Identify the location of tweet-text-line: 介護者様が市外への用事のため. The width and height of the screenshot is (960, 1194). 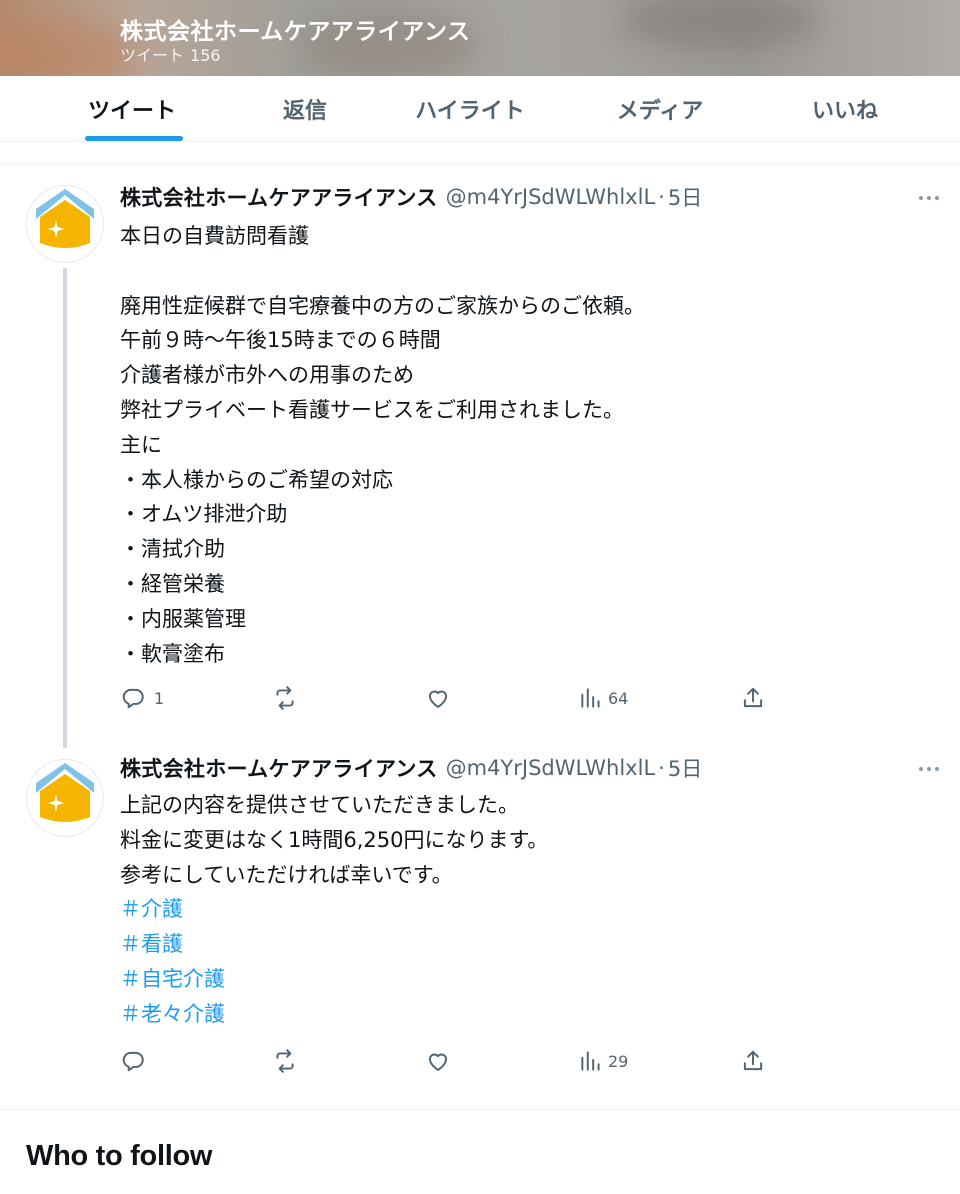
(267, 375).